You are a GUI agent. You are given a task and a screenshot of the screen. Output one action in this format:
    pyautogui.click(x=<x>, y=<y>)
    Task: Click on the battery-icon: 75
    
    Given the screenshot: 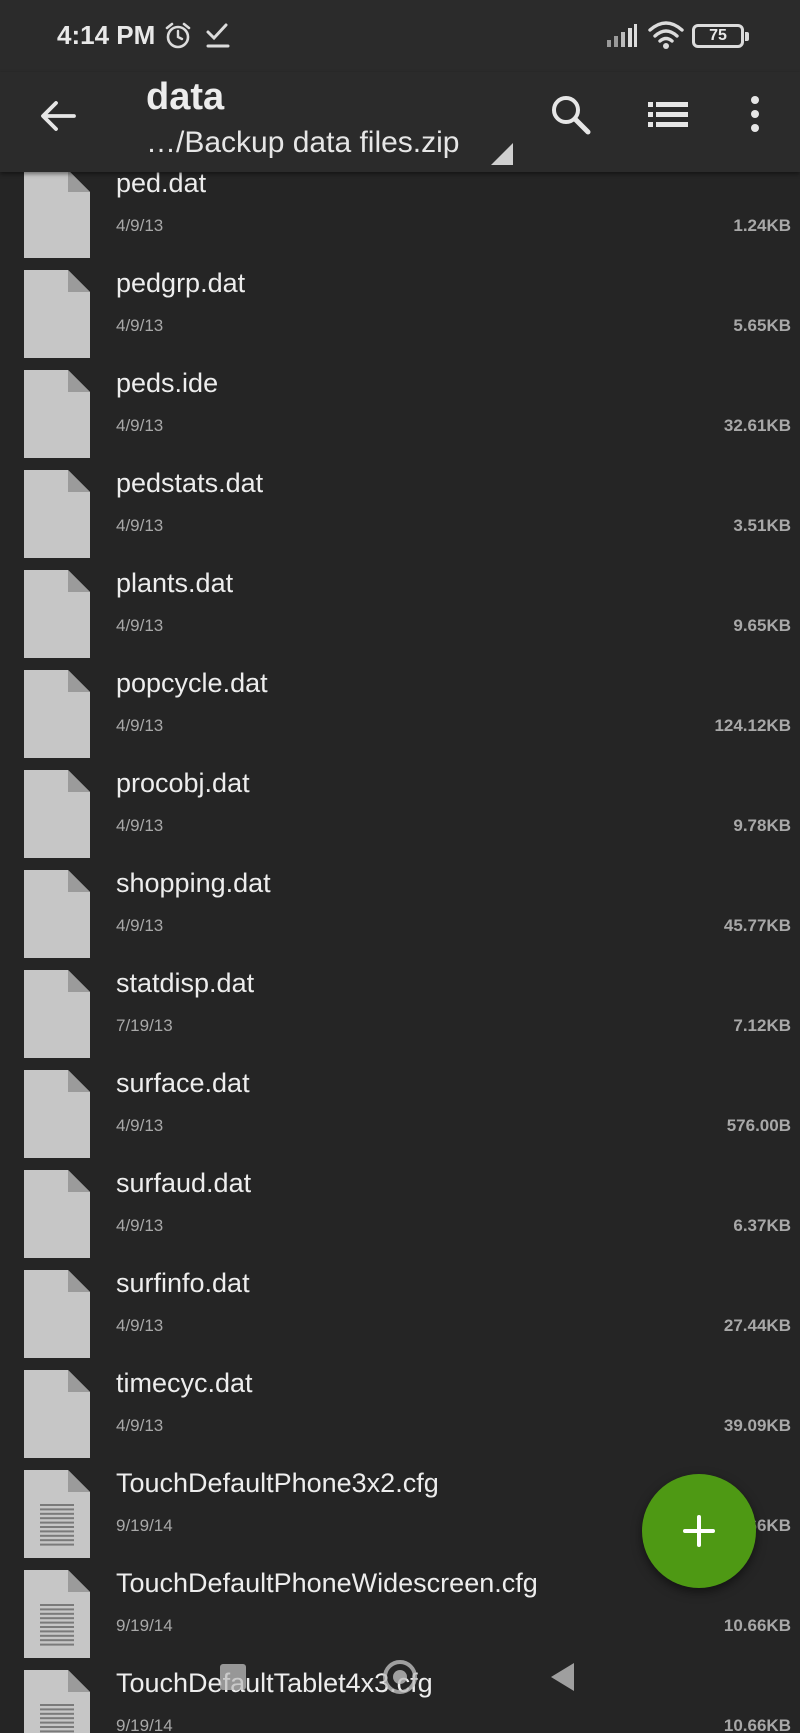 What is the action you would take?
    pyautogui.click(x=720, y=36)
    